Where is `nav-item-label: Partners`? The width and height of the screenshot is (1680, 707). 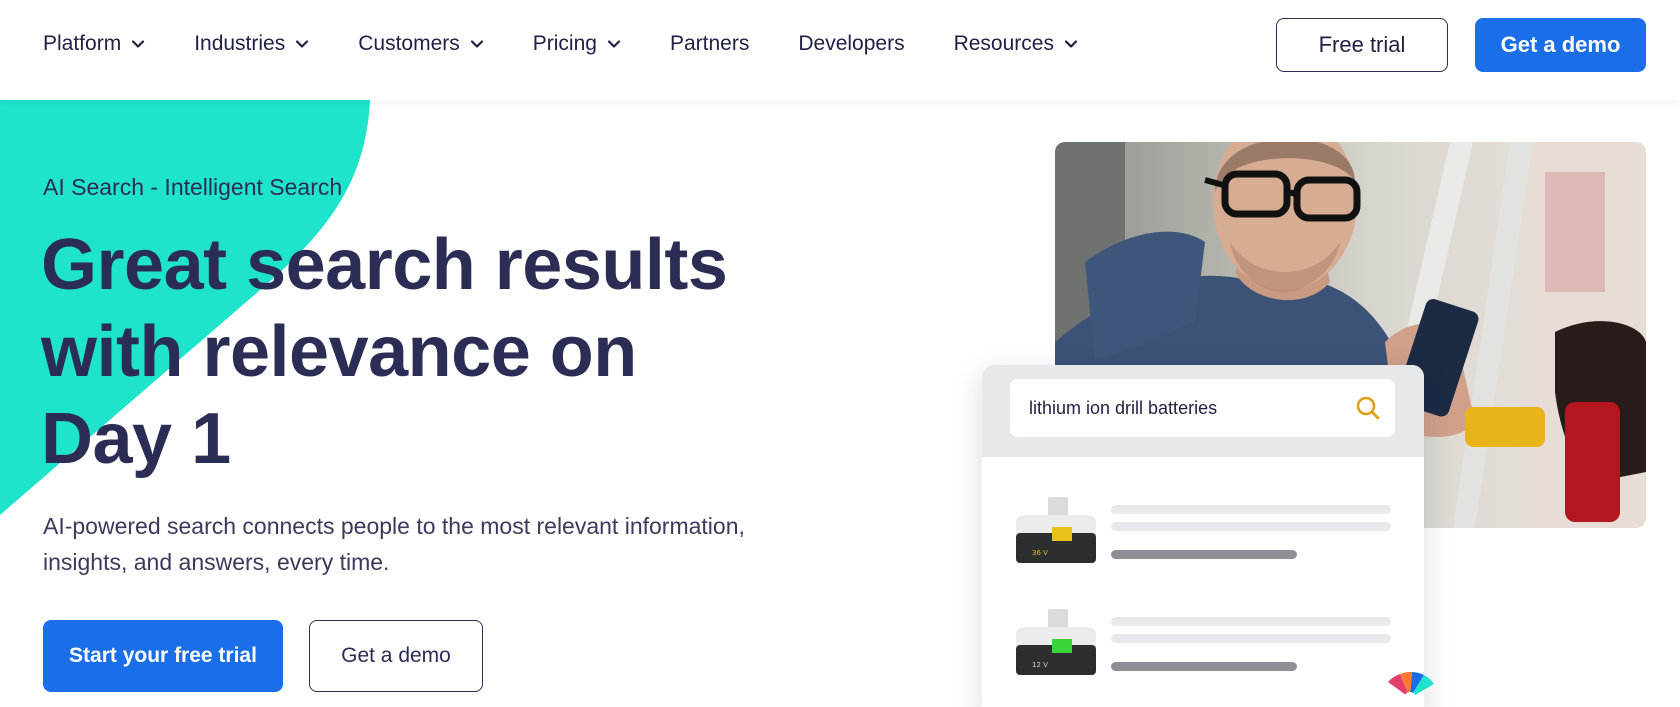
nav-item-label: Partners is located at coordinates (709, 43).